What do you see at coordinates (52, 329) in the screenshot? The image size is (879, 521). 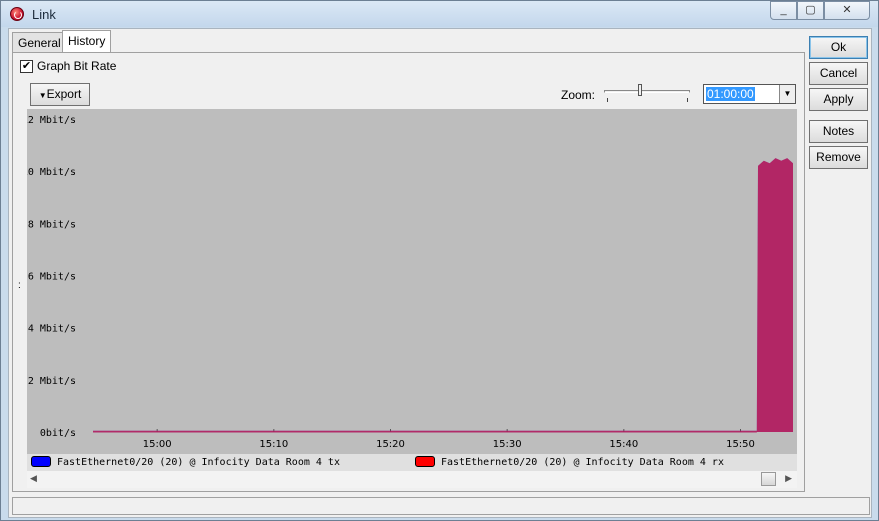 I see `y-tick-label: 4 Mbit/s` at bounding box center [52, 329].